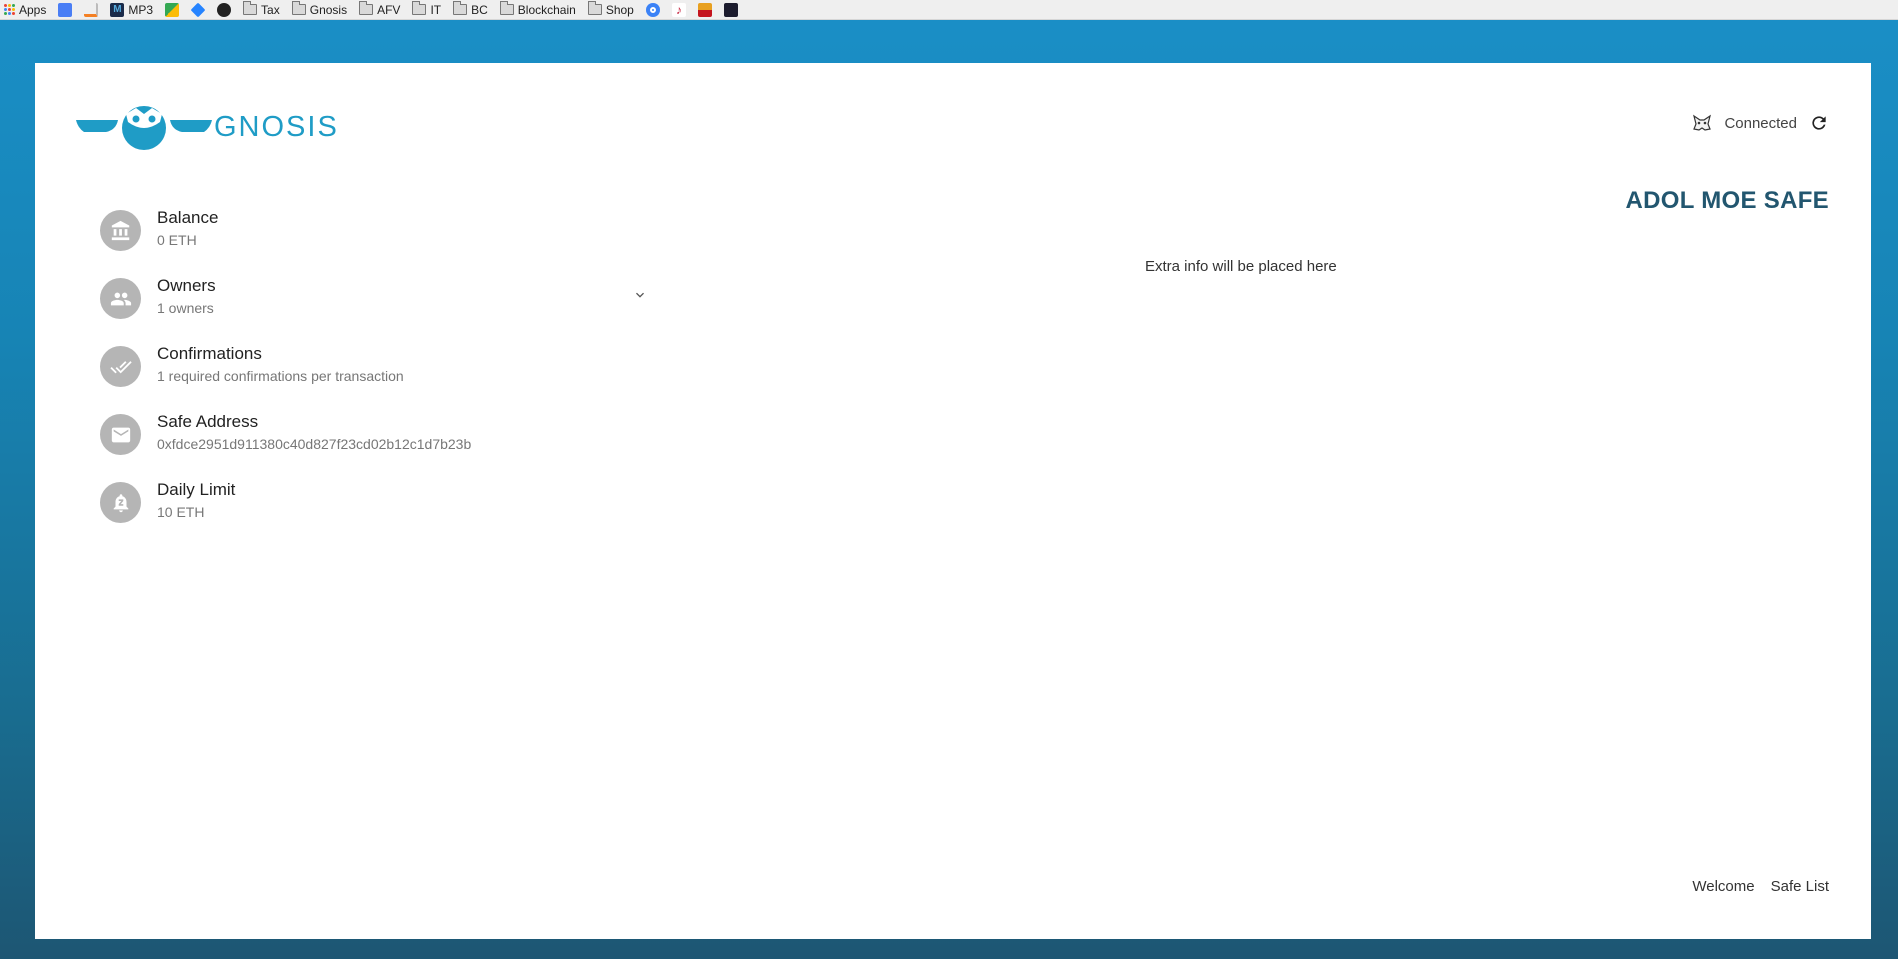 The width and height of the screenshot is (1898, 959). What do you see at coordinates (1241, 266) in the screenshot?
I see `extra-info-text: Extra info will be placed here` at bounding box center [1241, 266].